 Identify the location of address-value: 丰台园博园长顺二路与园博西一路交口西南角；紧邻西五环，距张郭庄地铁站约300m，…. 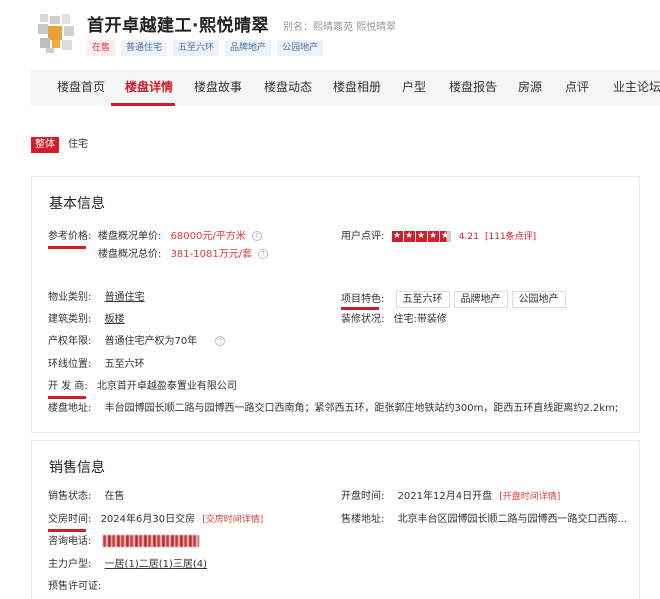
(361, 408).